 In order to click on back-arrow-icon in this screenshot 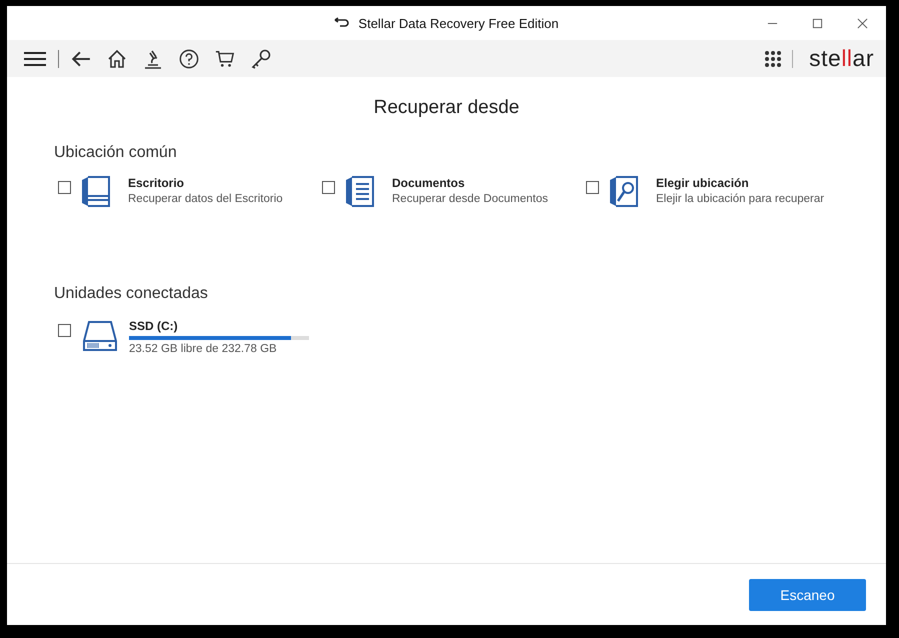, I will do `click(81, 58)`.